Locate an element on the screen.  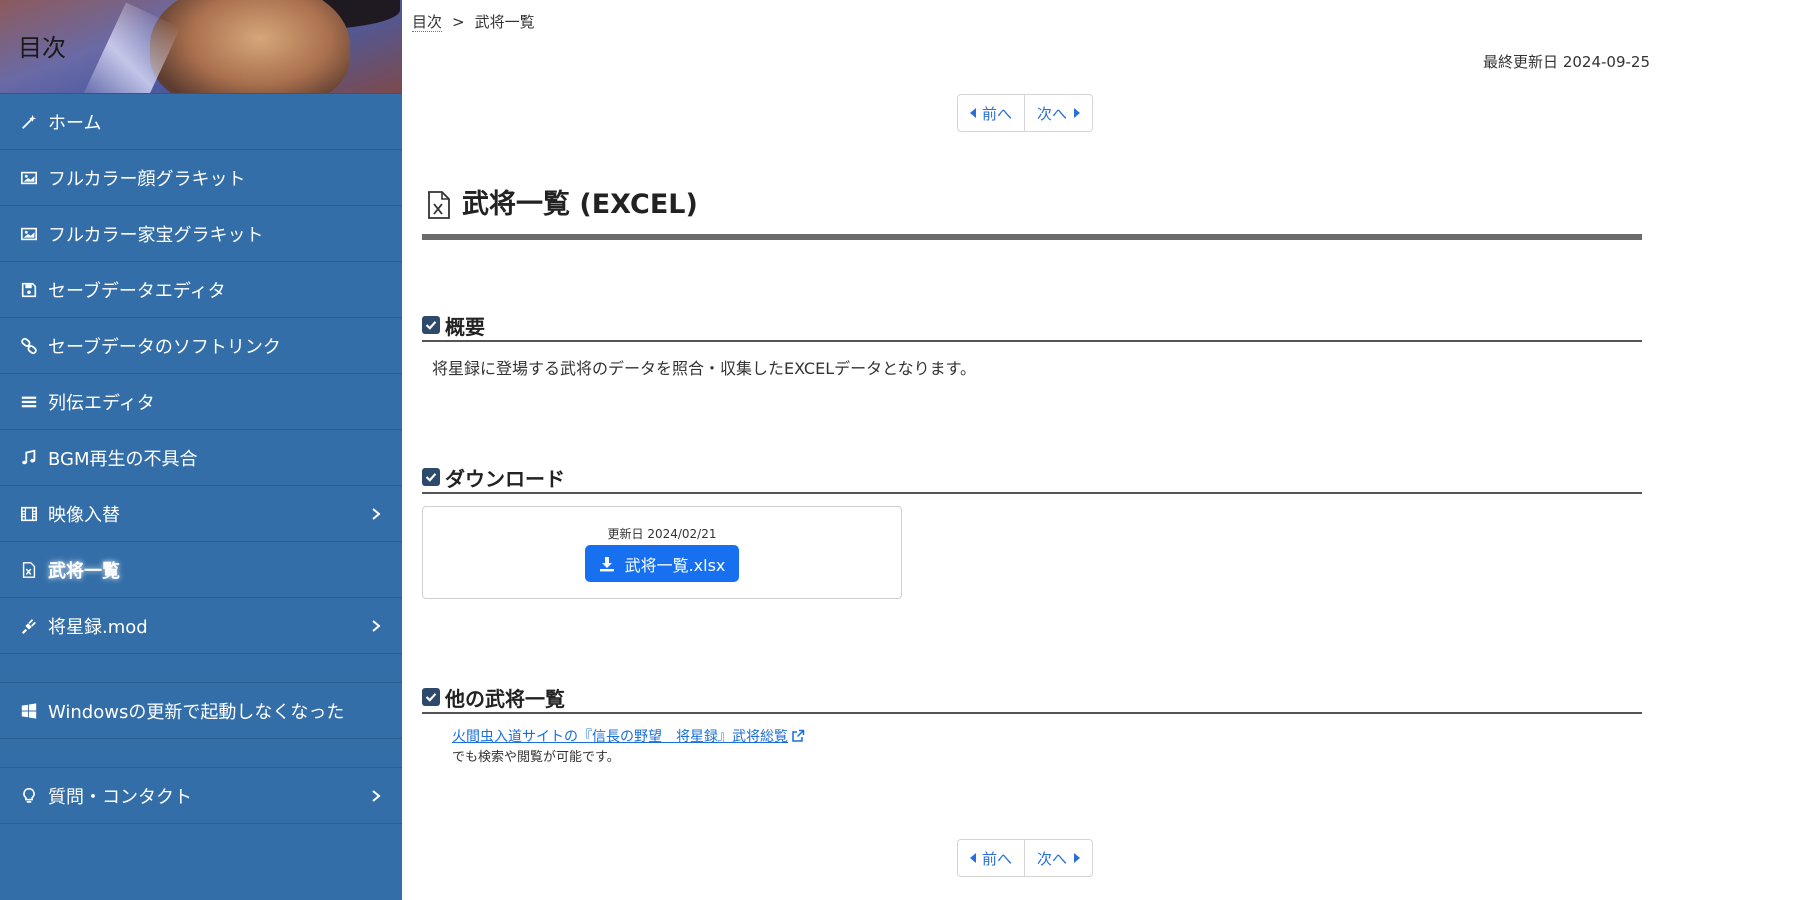
sidebar-item-label: 列伝エディタ is located at coordinates (101, 403).